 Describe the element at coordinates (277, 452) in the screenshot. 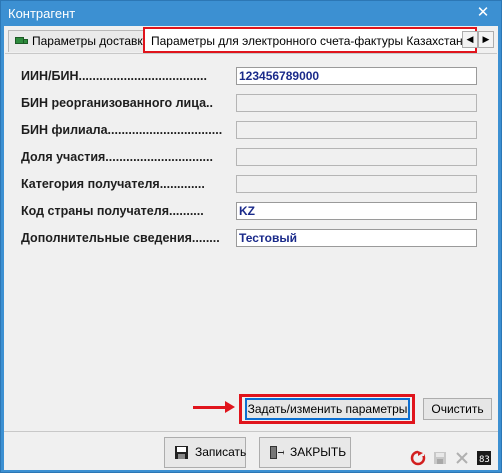

I see `exit-door-icon` at that location.